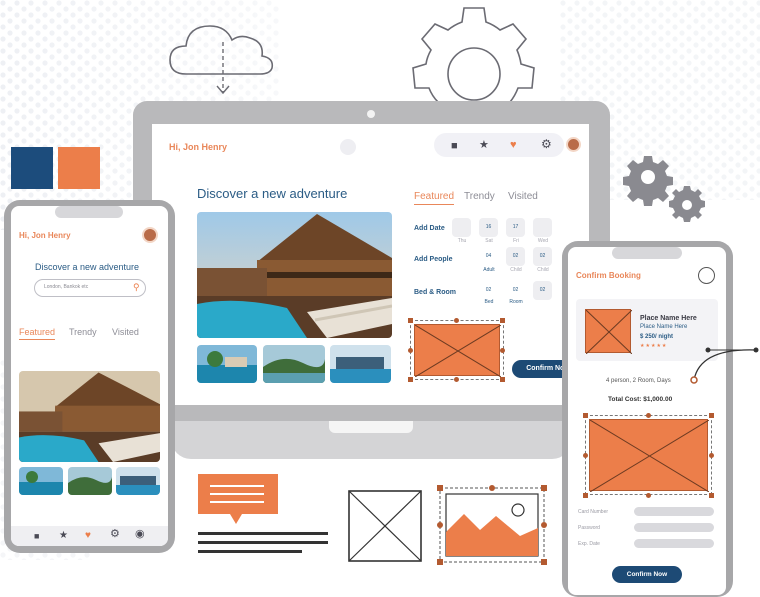 The image size is (760, 597). What do you see at coordinates (489, 270) in the screenshot?
I see `people-chip-caption: Adult` at bounding box center [489, 270].